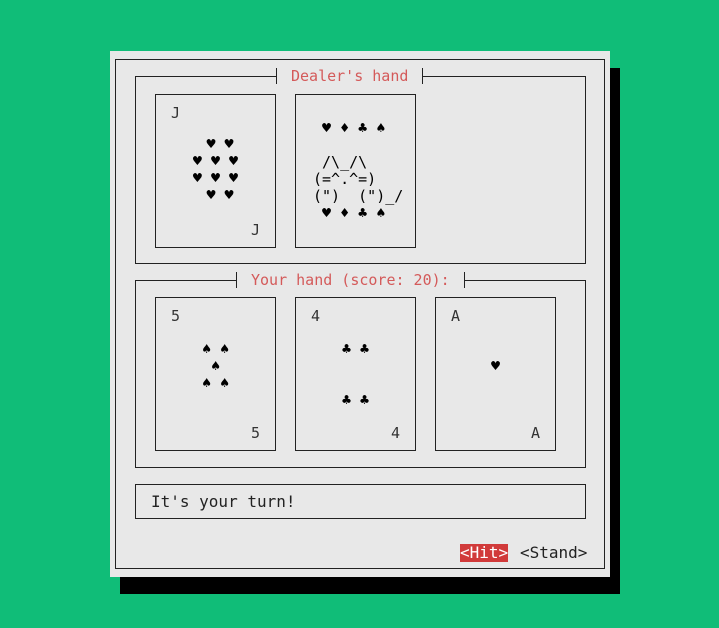 The height and width of the screenshot is (628, 719). I want to click on dealer-hand-title: Dealer's hand, so click(350, 76).